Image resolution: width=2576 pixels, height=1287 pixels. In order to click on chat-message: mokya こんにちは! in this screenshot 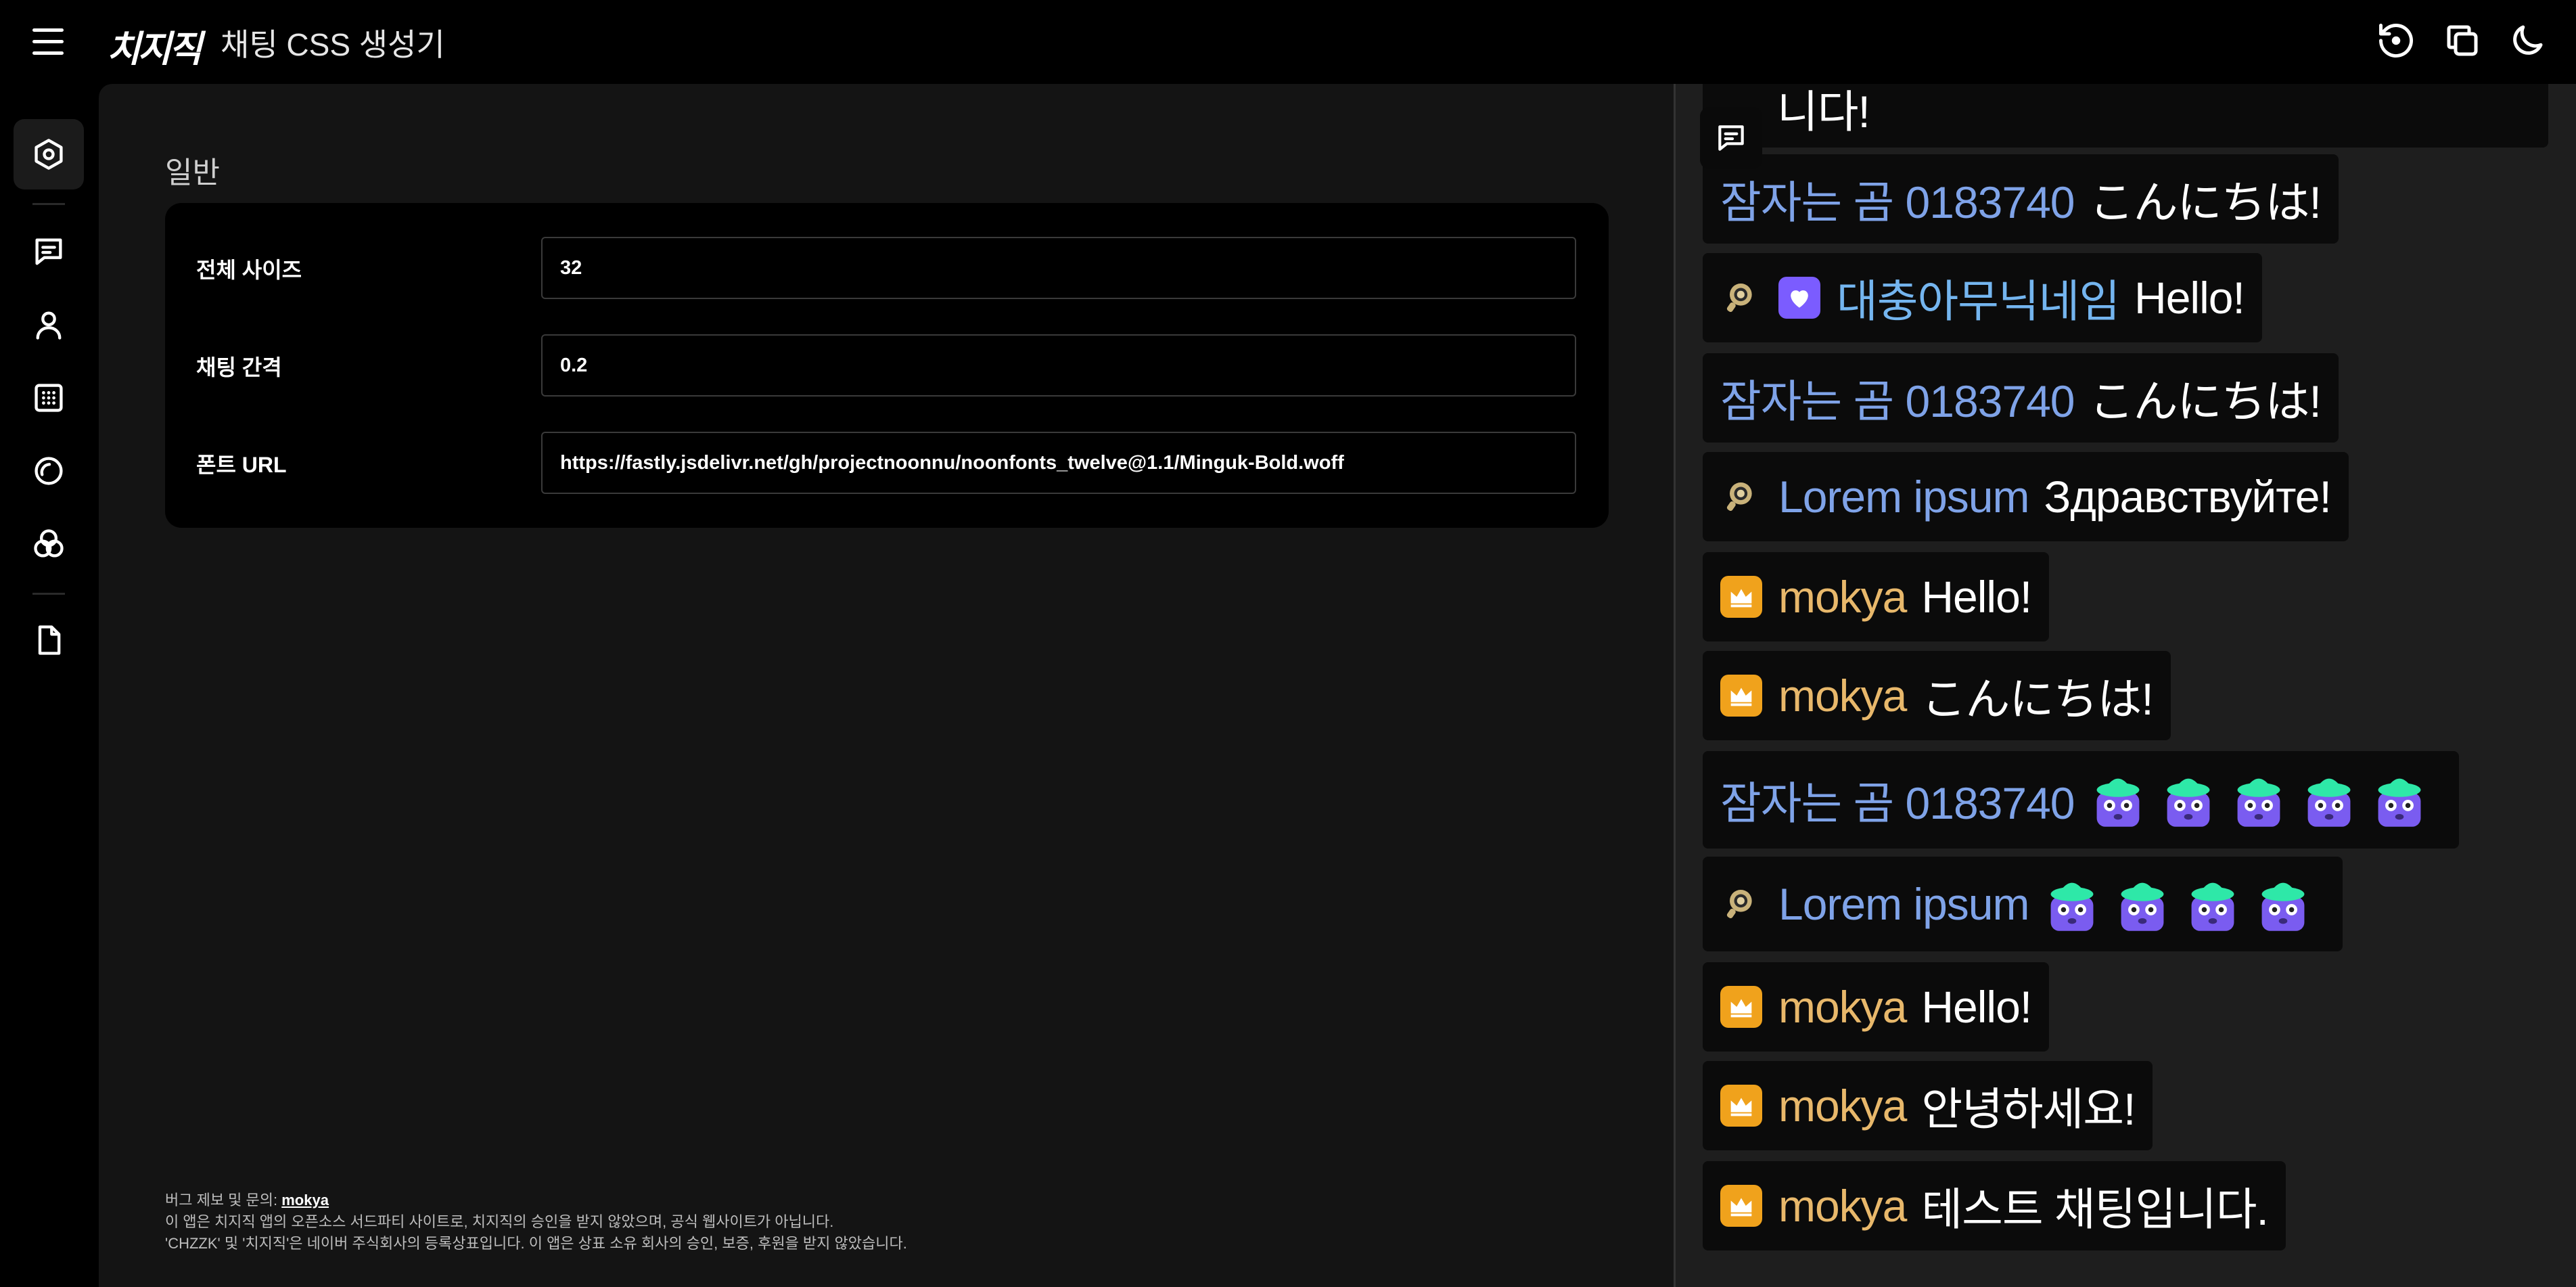, I will do `click(1937, 695)`.